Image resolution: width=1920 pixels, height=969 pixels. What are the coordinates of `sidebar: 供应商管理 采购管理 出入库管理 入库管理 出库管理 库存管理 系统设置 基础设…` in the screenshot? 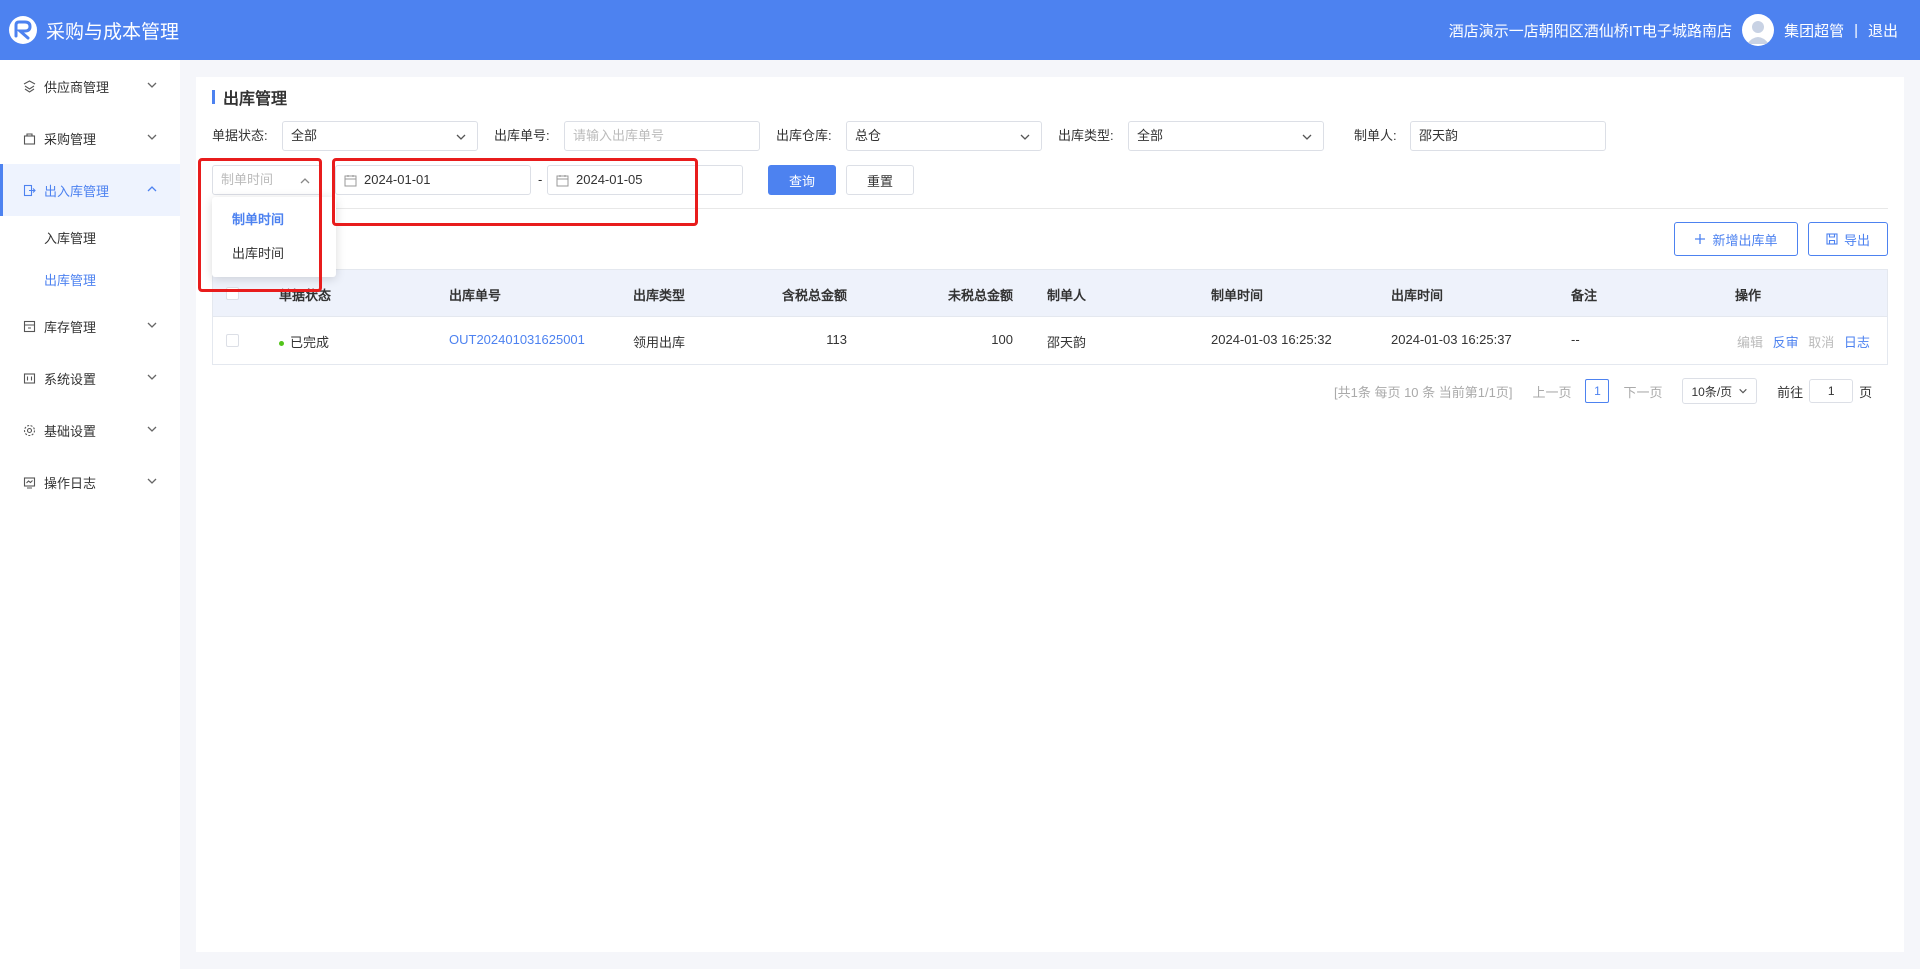 It's located at (90, 514).